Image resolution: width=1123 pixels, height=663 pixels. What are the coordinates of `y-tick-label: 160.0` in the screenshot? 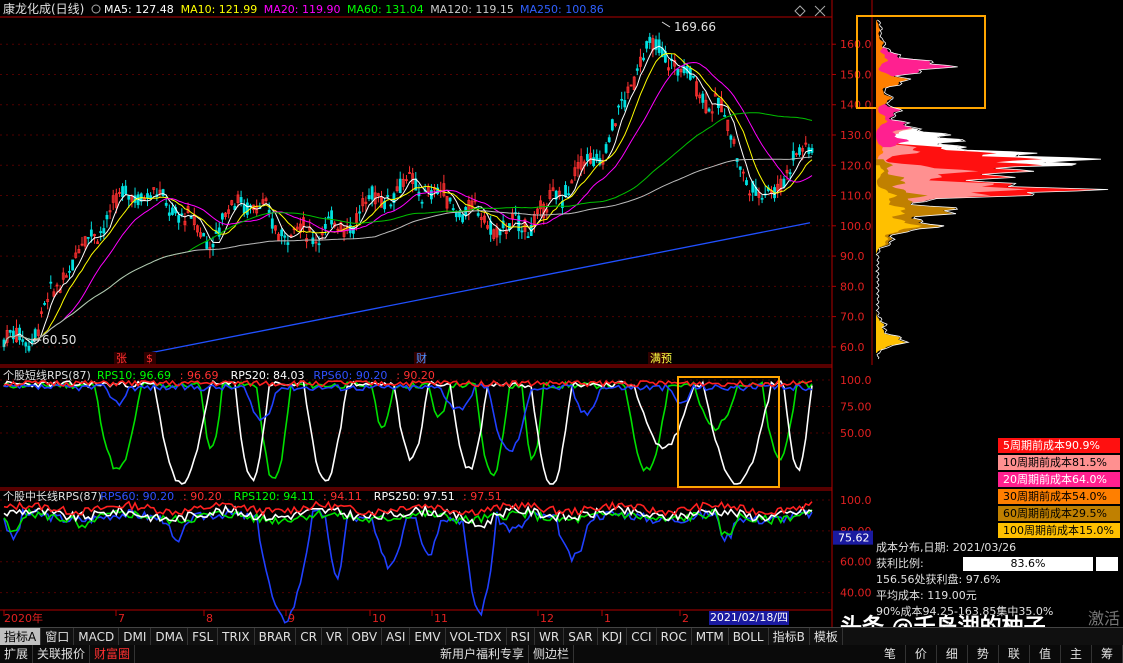 It's located at (856, 44).